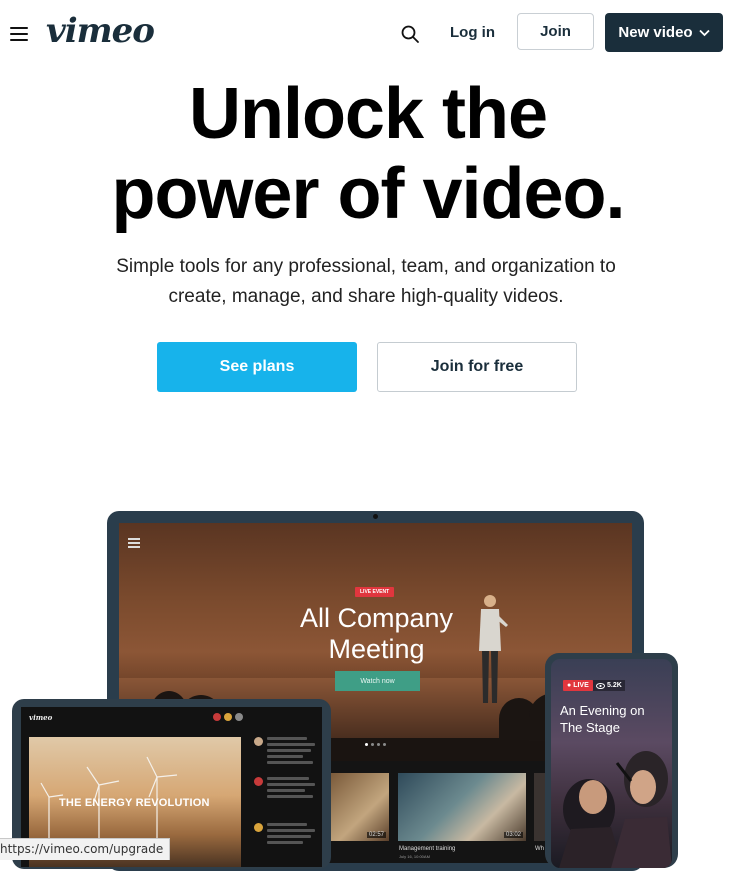 Image resolution: width=730 pixels, height=871 pixels. Describe the element at coordinates (614, 685) in the screenshot. I see `viewer-count-value: 5.2K` at that location.